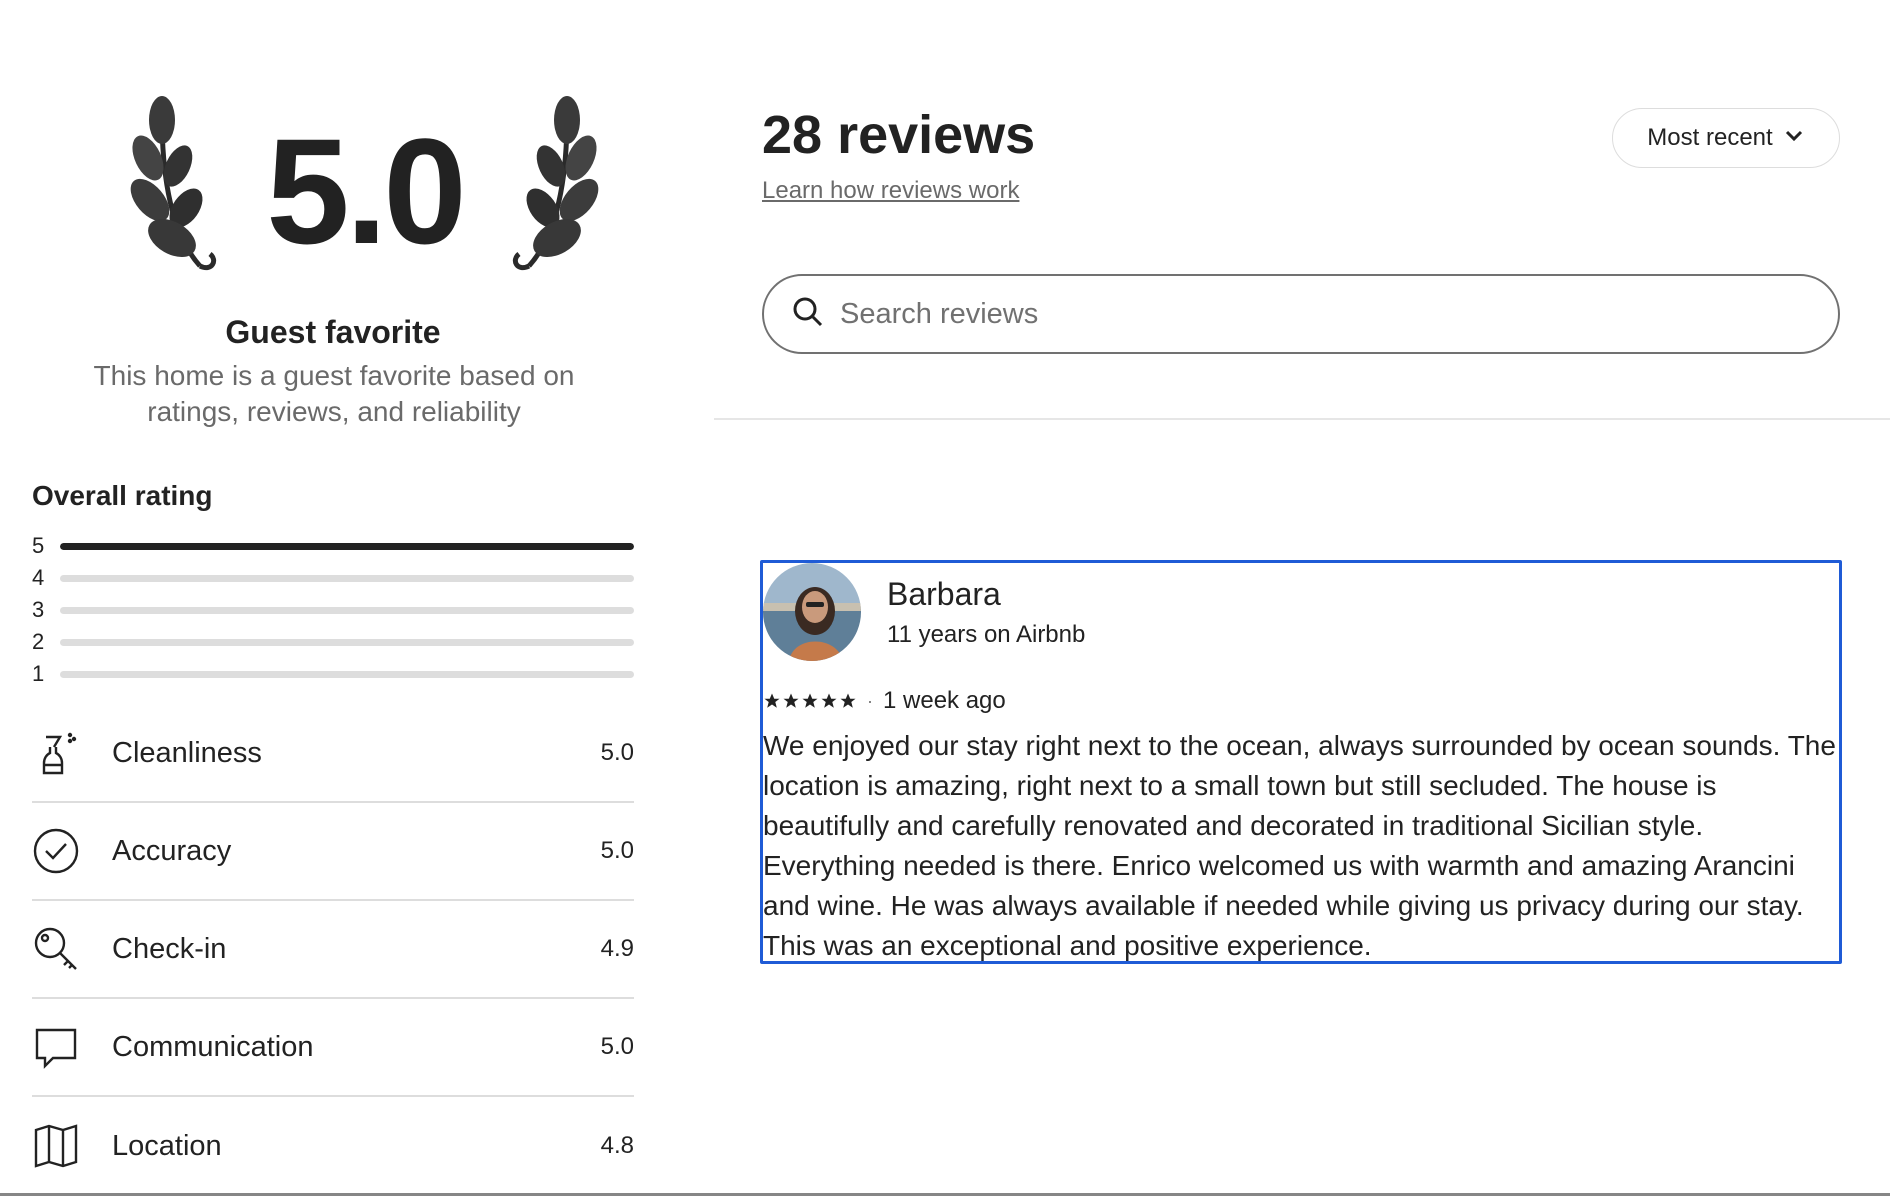 Image resolution: width=1890 pixels, height=1196 pixels. Describe the element at coordinates (890, 191) in the screenshot. I see `learn-how-reviews-work-link: Learn how reviews work` at that location.